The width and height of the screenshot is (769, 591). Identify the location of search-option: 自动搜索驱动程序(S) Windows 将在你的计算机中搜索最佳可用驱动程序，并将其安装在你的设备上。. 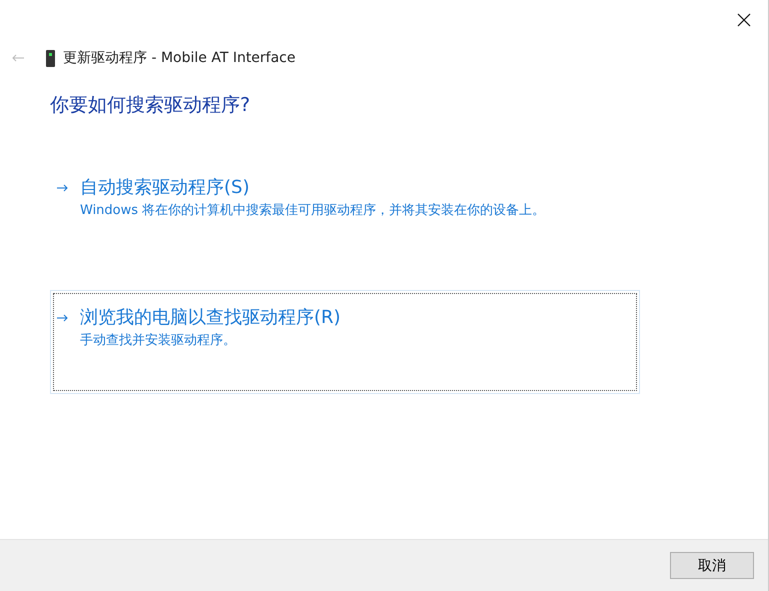
(345, 210).